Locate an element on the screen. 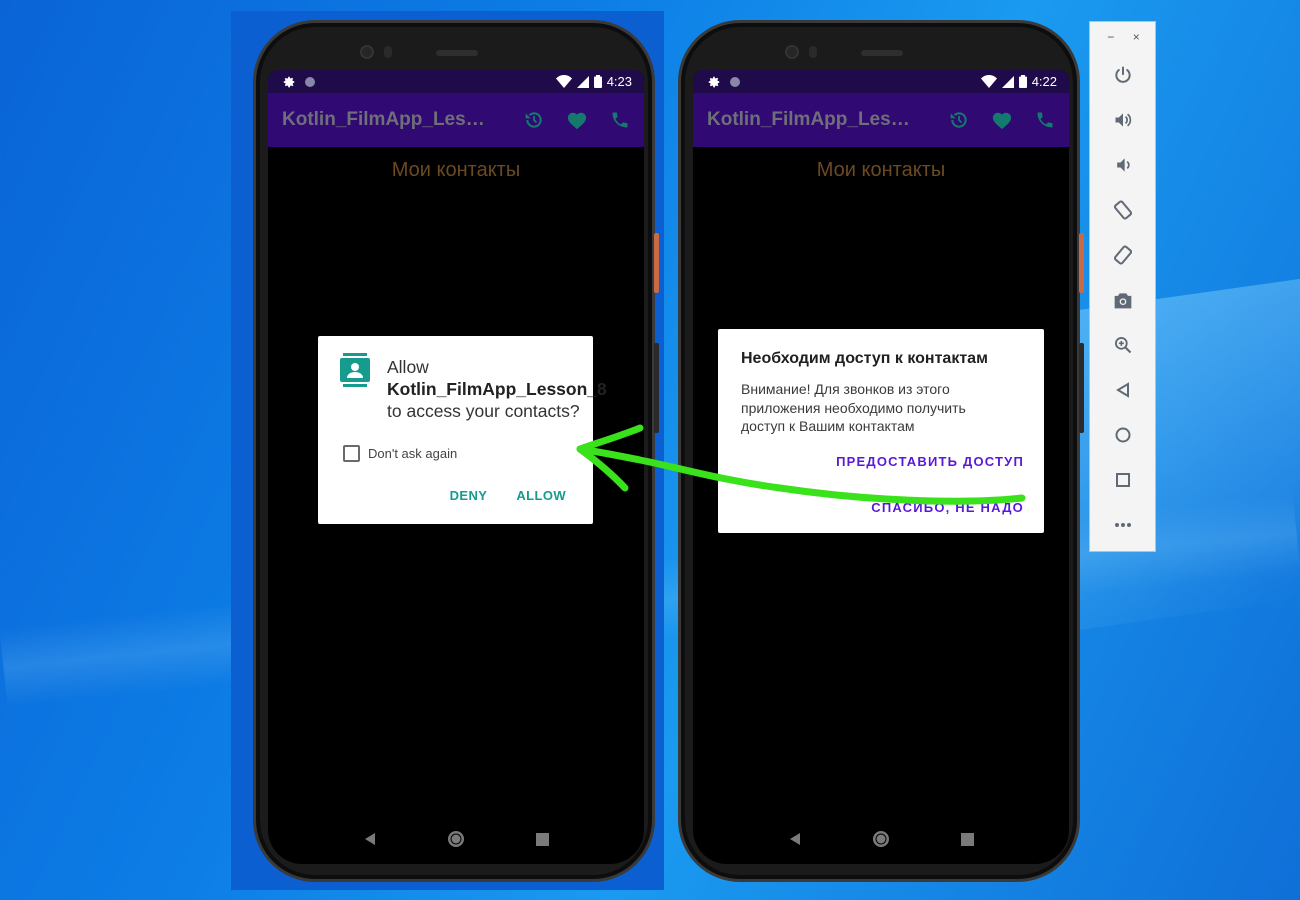  home-button is located at coordinates (1122, 434).